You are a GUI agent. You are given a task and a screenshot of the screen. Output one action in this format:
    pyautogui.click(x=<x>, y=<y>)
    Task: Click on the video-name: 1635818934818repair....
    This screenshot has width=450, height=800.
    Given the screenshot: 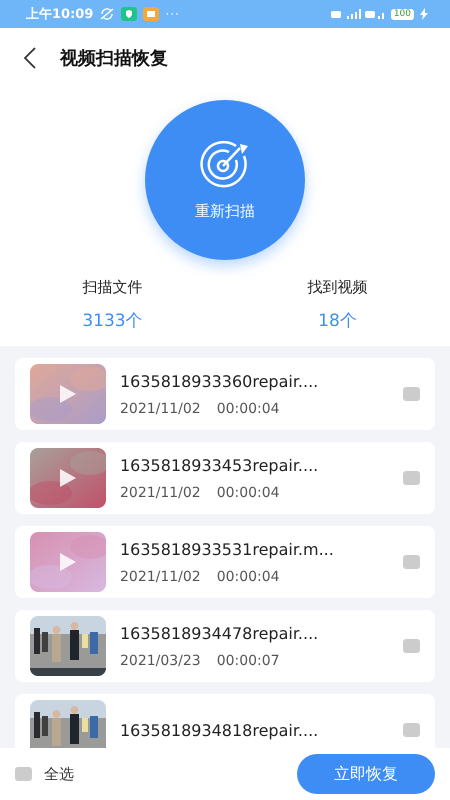 What is the action you would take?
    pyautogui.click(x=220, y=730)
    